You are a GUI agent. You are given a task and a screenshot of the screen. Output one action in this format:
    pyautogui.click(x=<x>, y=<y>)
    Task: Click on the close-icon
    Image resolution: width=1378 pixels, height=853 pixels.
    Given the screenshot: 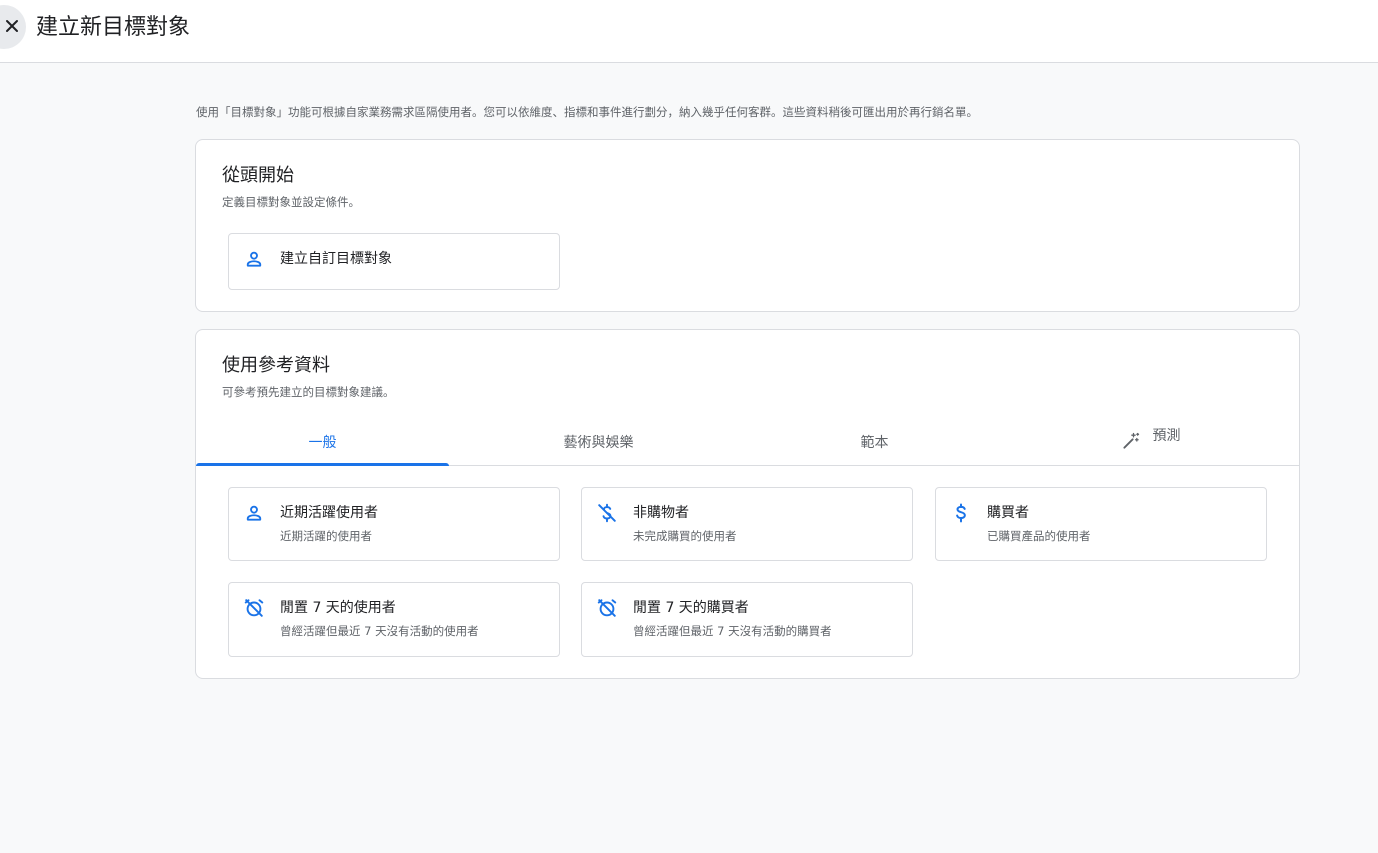 What is the action you would take?
    pyautogui.click(x=9, y=27)
    